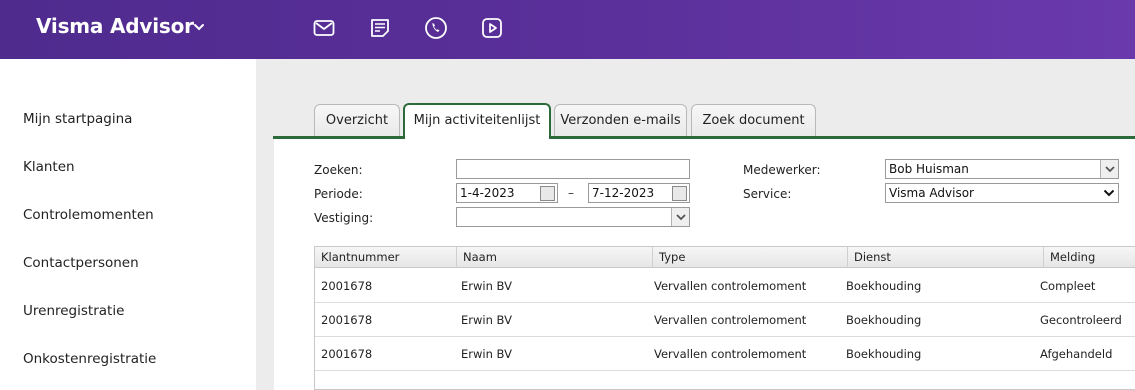 The image size is (1135, 390). I want to click on periode-label: Periode:, so click(338, 194).